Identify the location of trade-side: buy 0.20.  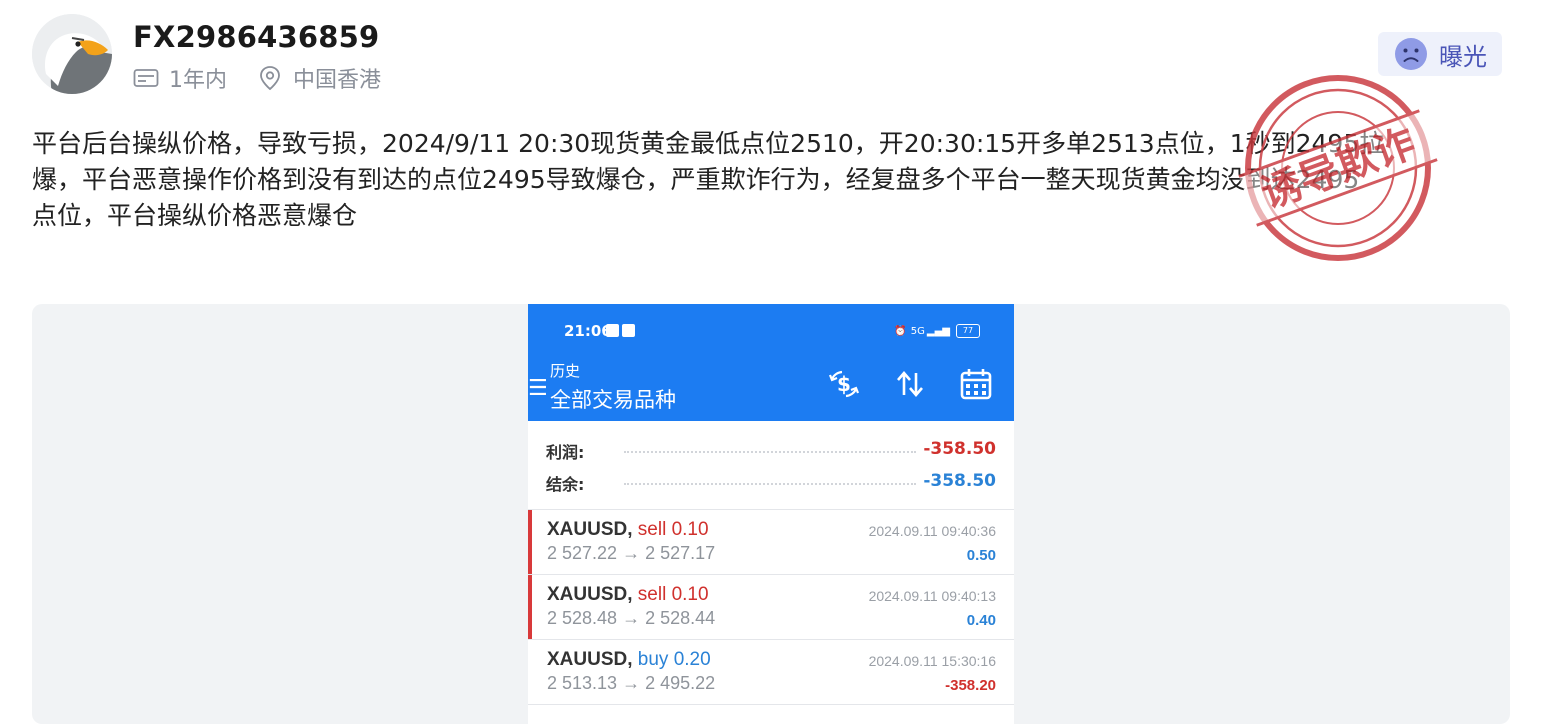
(674, 659).